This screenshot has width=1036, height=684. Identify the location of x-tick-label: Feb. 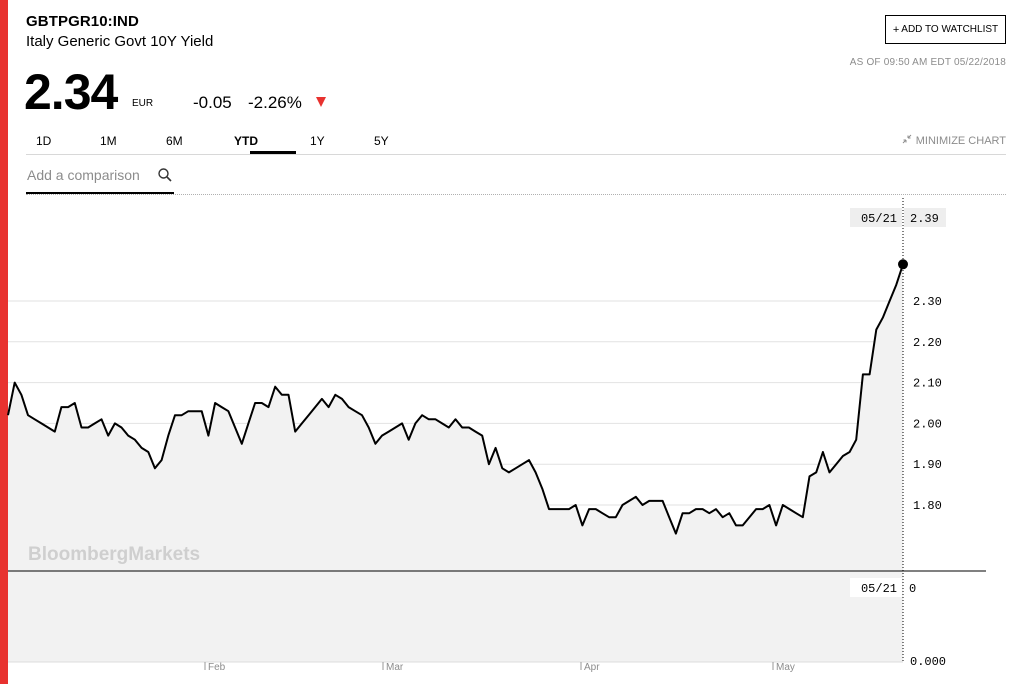
(217, 667).